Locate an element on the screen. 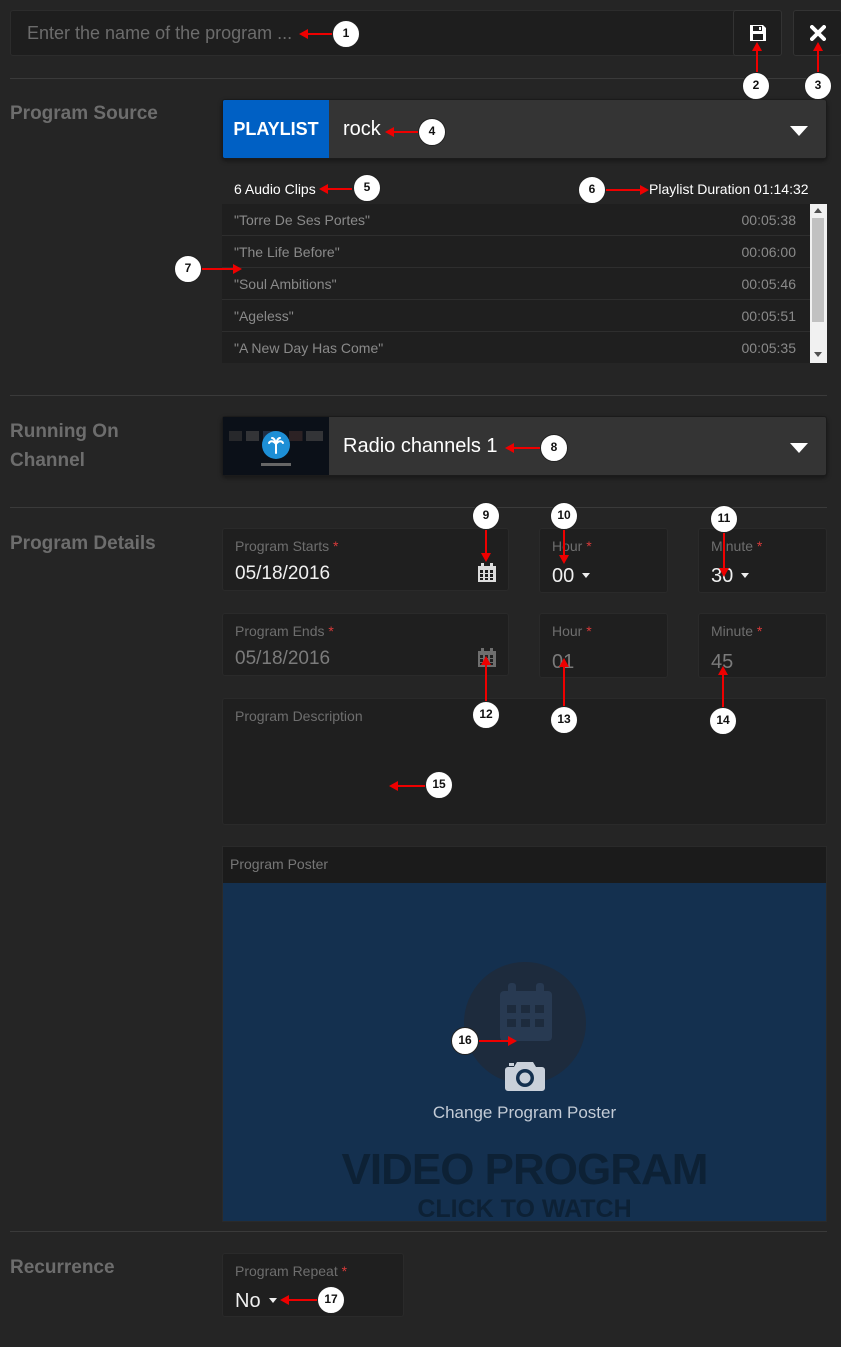 Image resolution: width=841 pixels, height=1347 pixels. clip-title: "The Life Before" is located at coordinates (287, 252).